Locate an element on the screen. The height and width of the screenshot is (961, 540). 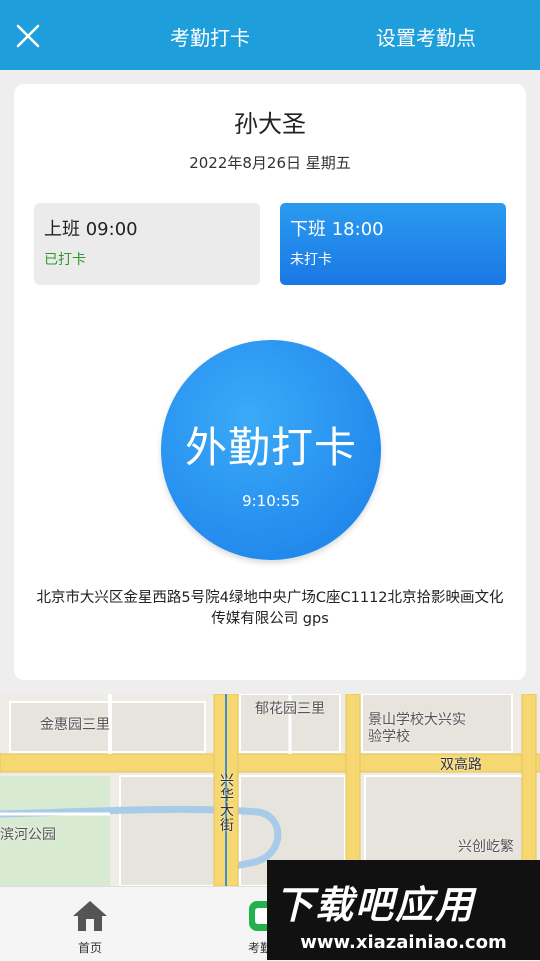
tab-home: 首页 is located at coordinates (90, 924).